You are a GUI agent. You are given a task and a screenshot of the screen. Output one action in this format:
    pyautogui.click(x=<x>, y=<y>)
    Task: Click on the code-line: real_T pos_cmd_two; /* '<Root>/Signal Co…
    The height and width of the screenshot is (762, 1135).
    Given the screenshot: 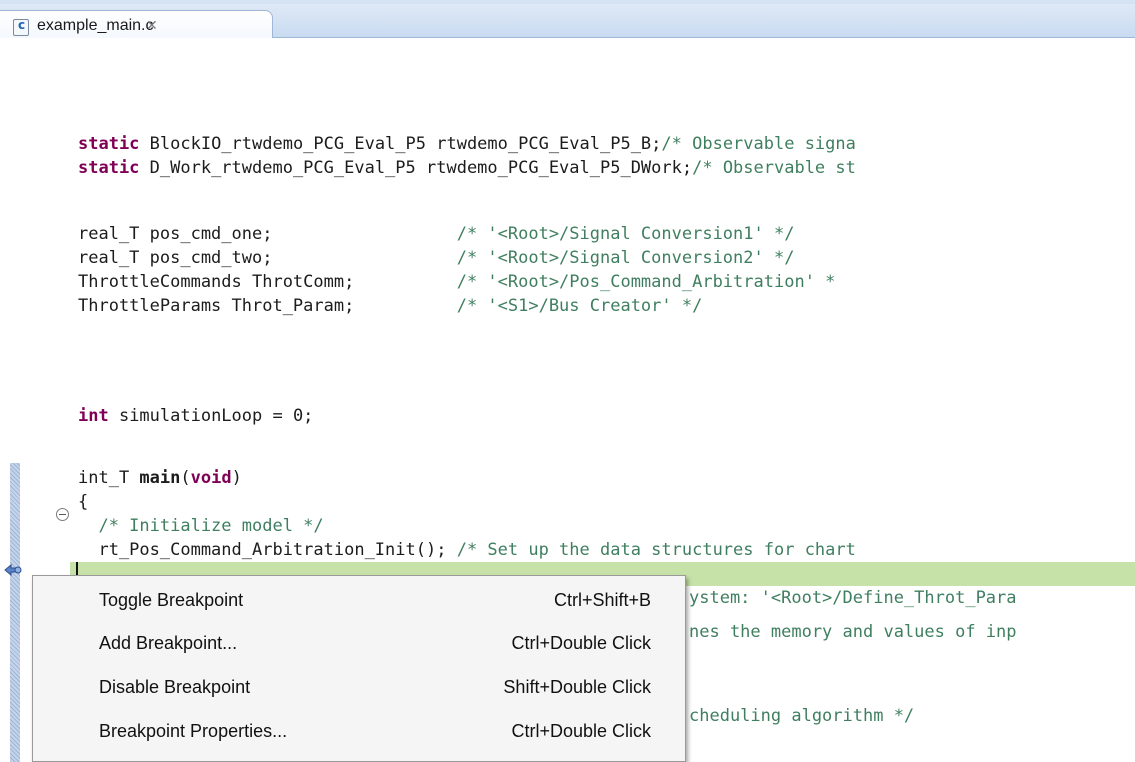 What is the action you would take?
    pyautogui.click(x=436, y=258)
    